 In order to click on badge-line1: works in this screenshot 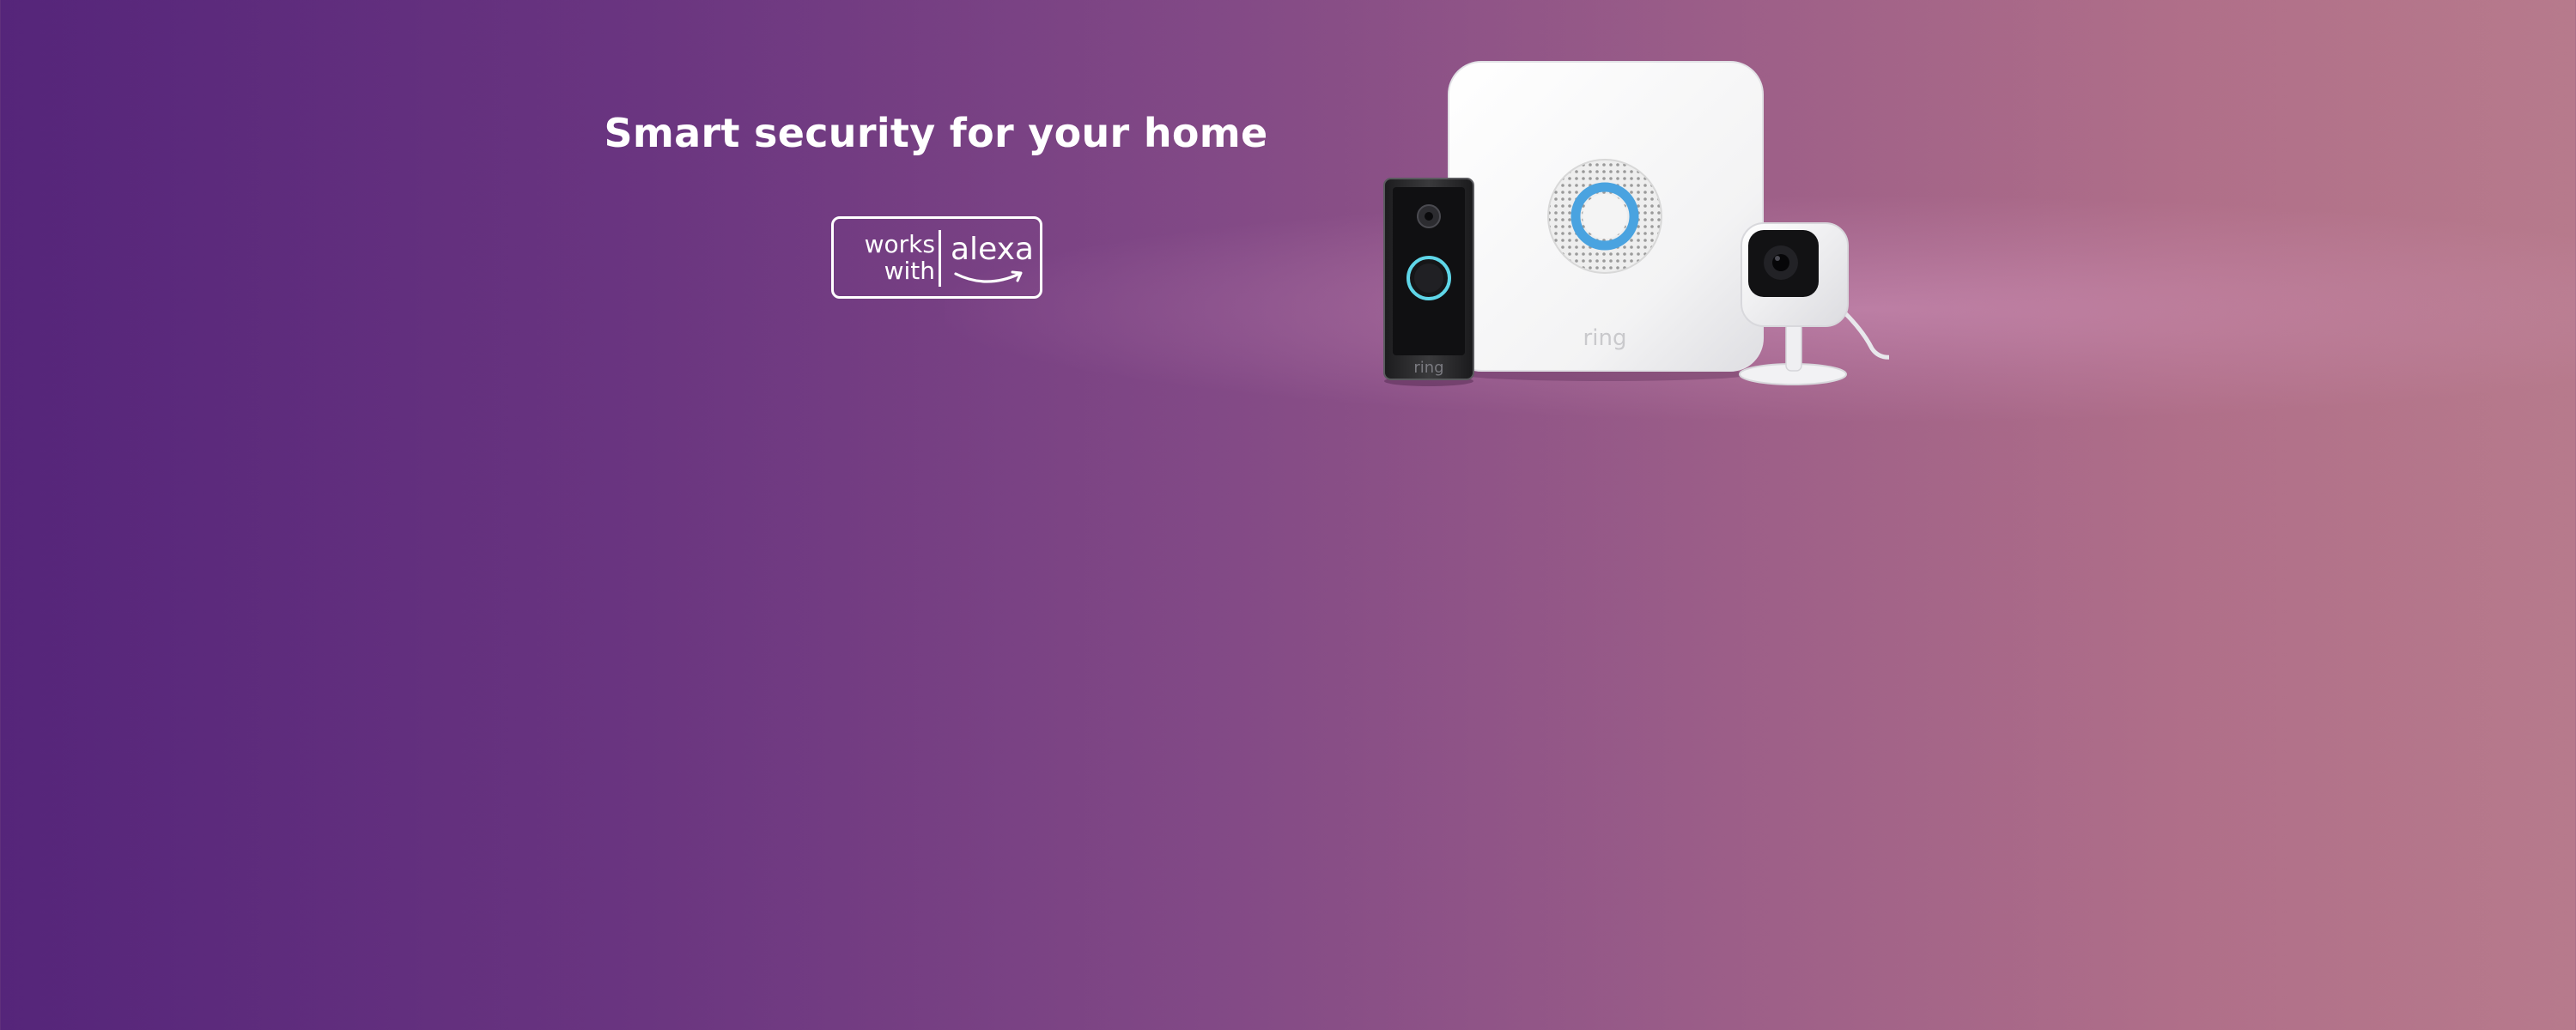, I will do `click(900, 244)`.